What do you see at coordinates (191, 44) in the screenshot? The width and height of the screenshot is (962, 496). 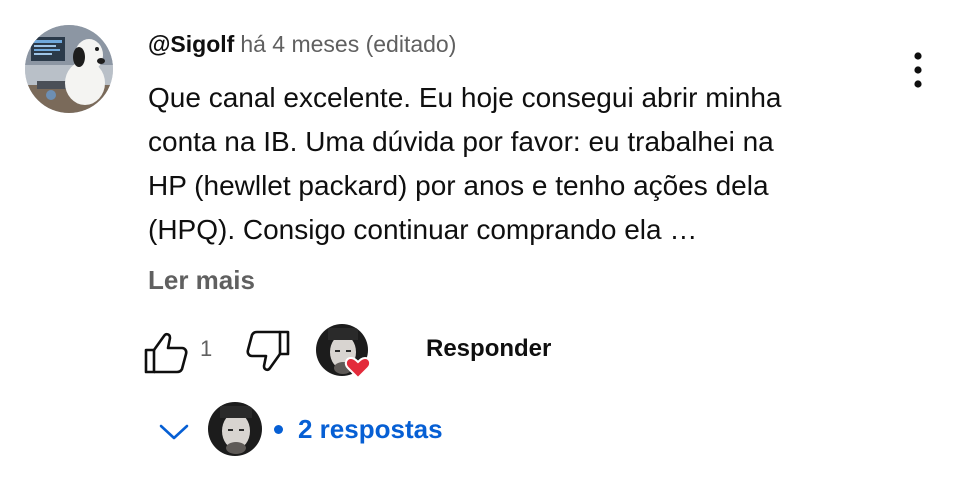 I see `author-name: @Sigolf` at bounding box center [191, 44].